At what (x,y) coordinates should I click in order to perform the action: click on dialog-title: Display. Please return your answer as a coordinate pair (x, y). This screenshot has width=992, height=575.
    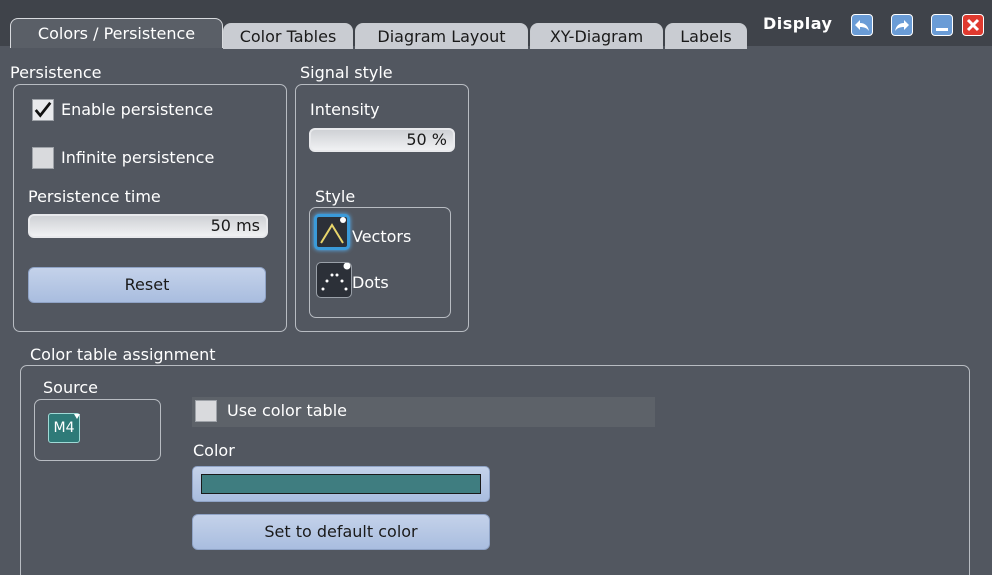
    Looking at the image, I should click on (798, 23).